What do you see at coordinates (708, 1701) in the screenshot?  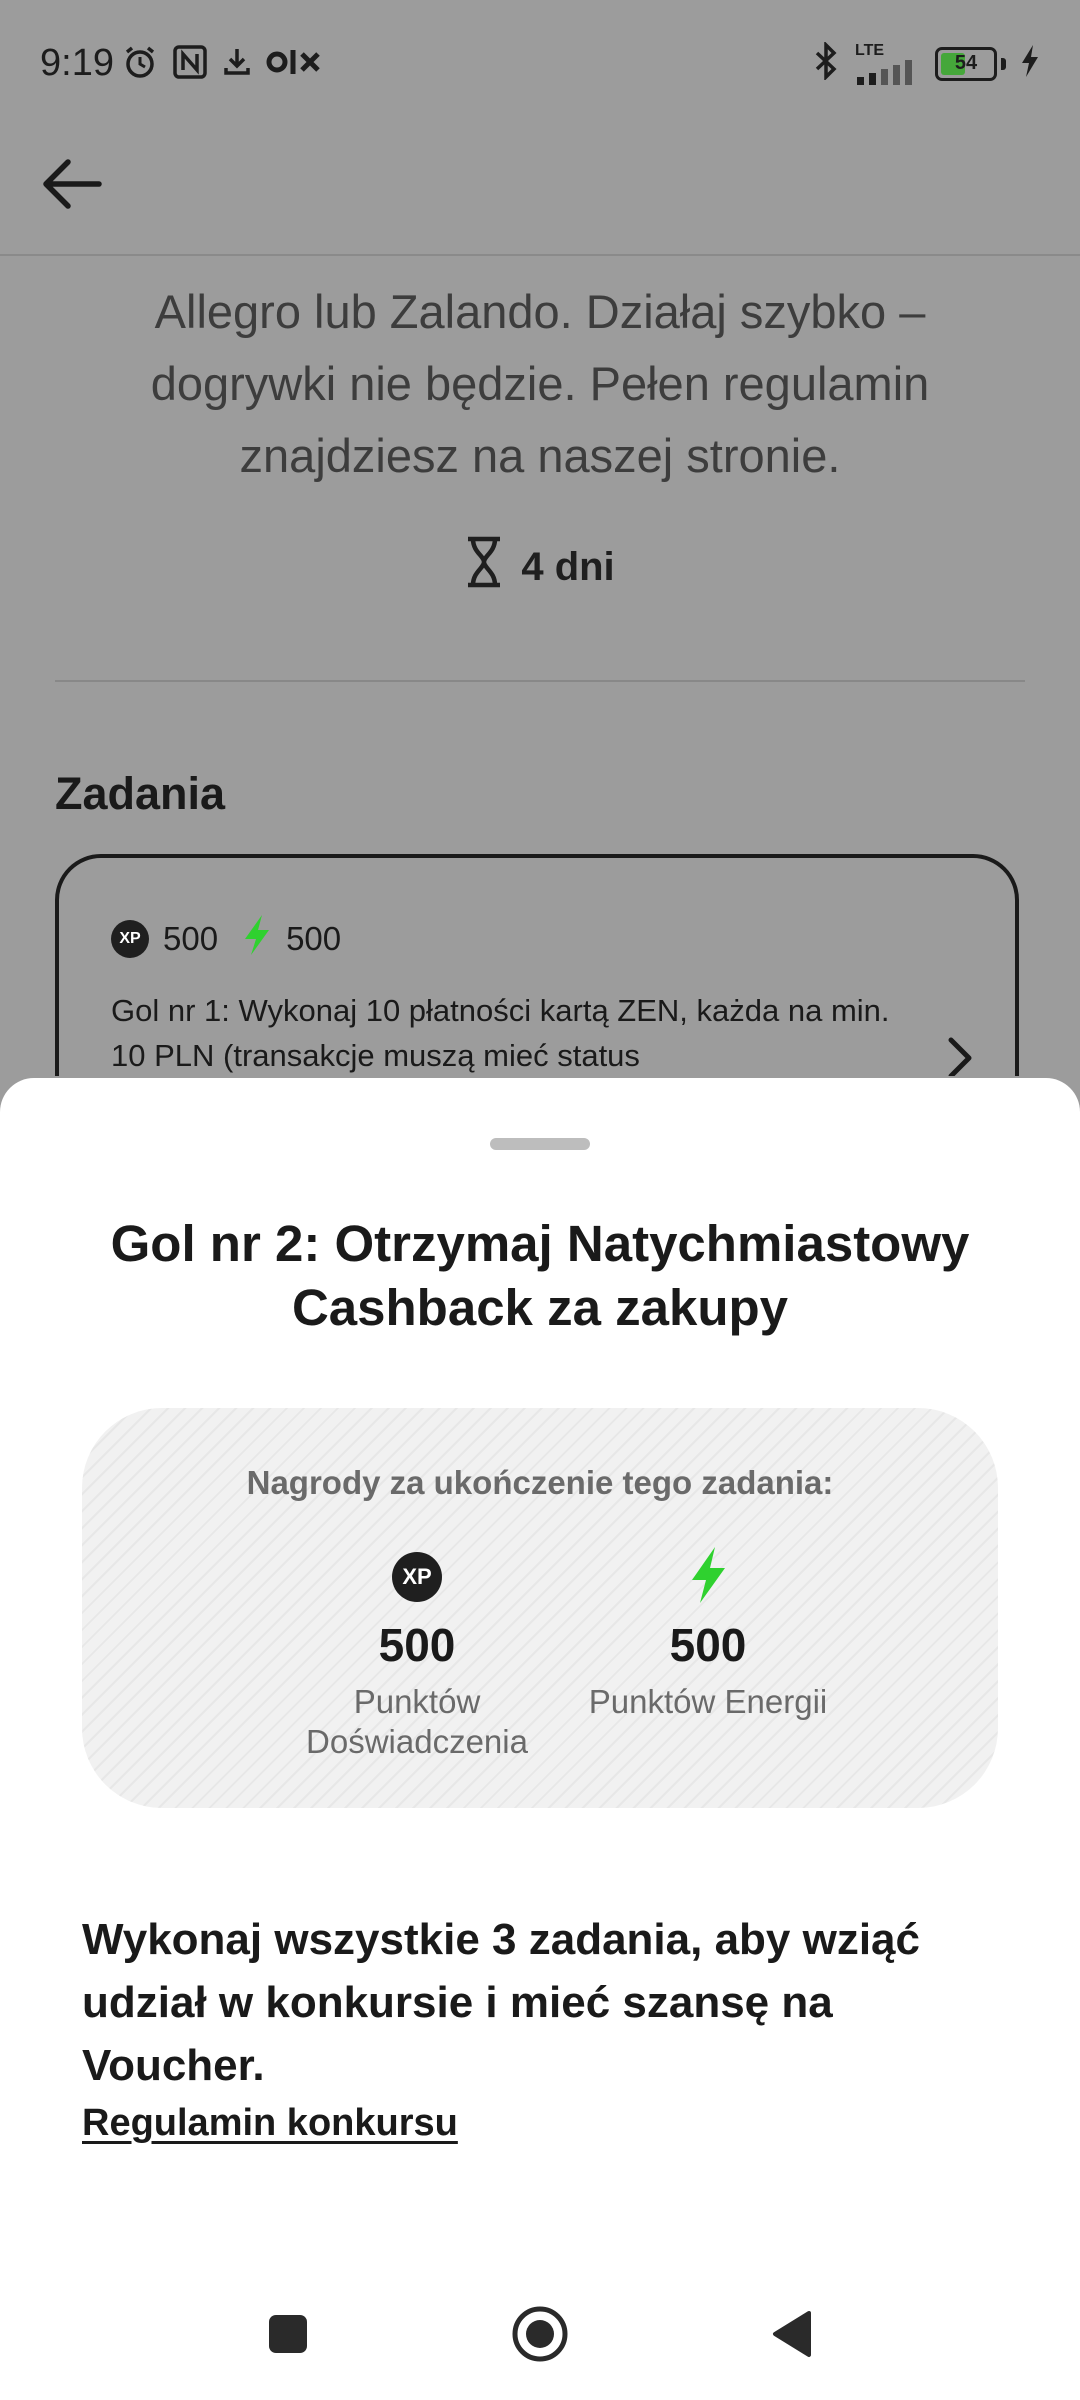 I see `reward-energy-label: Punktów Energii` at bounding box center [708, 1701].